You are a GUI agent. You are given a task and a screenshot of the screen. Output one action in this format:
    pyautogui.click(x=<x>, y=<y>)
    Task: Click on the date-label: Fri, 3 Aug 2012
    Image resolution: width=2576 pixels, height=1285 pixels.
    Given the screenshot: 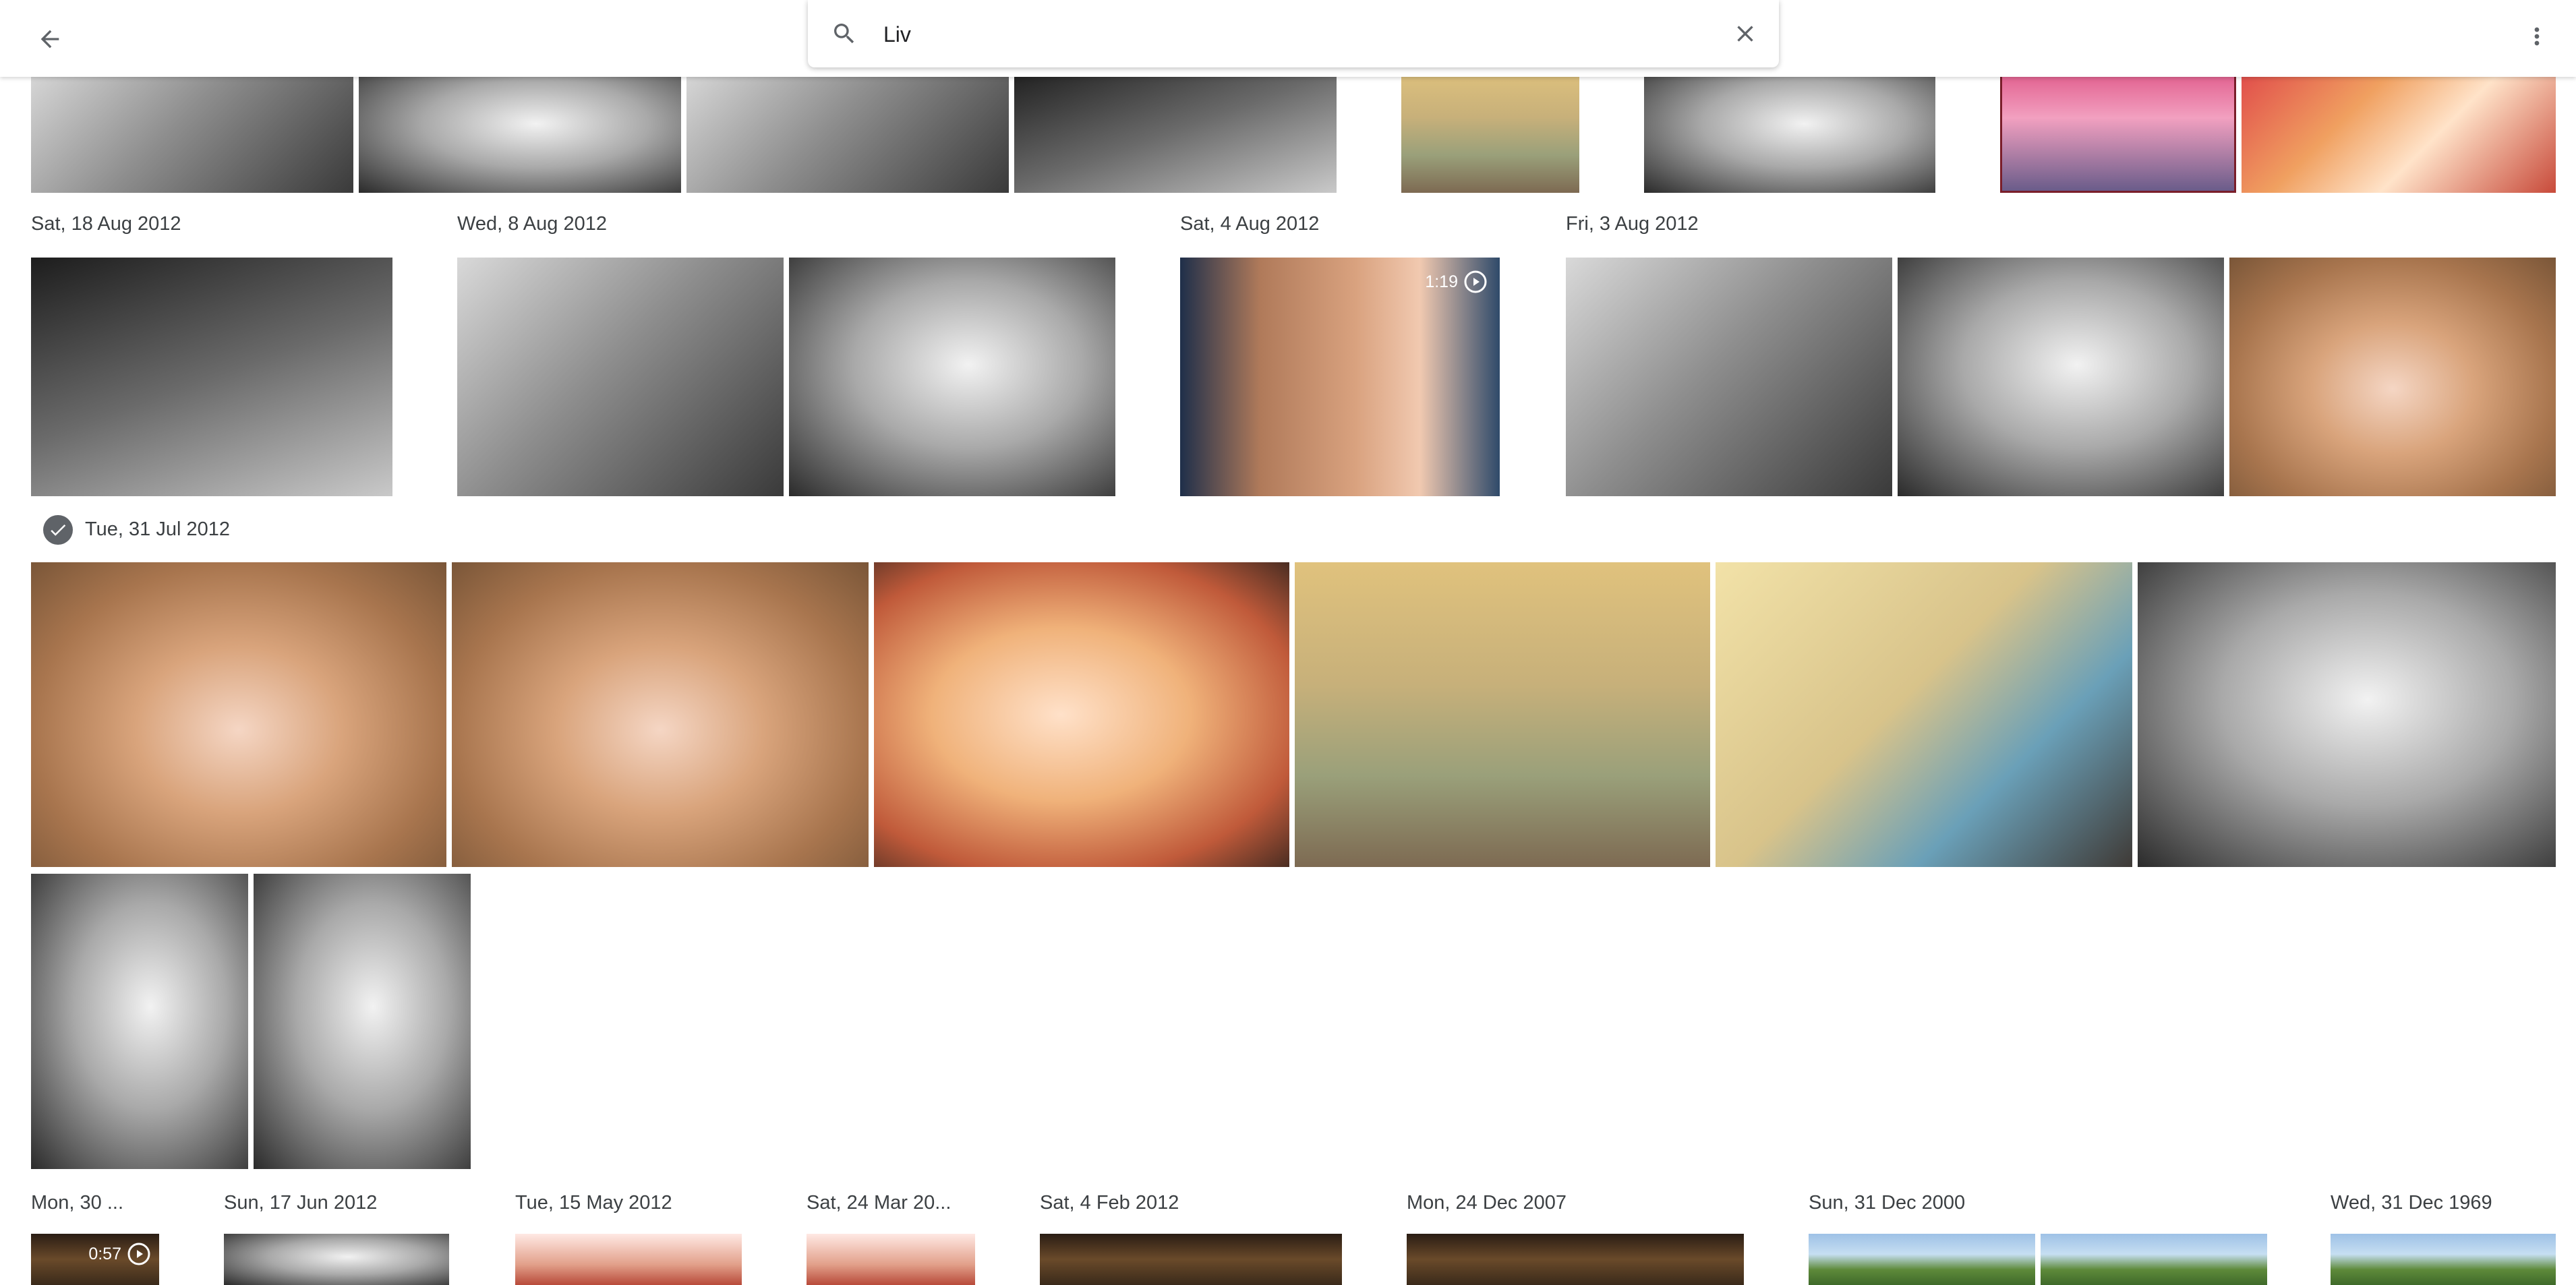 What is the action you would take?
    pyautogui.click(x=1633, y=224)
    